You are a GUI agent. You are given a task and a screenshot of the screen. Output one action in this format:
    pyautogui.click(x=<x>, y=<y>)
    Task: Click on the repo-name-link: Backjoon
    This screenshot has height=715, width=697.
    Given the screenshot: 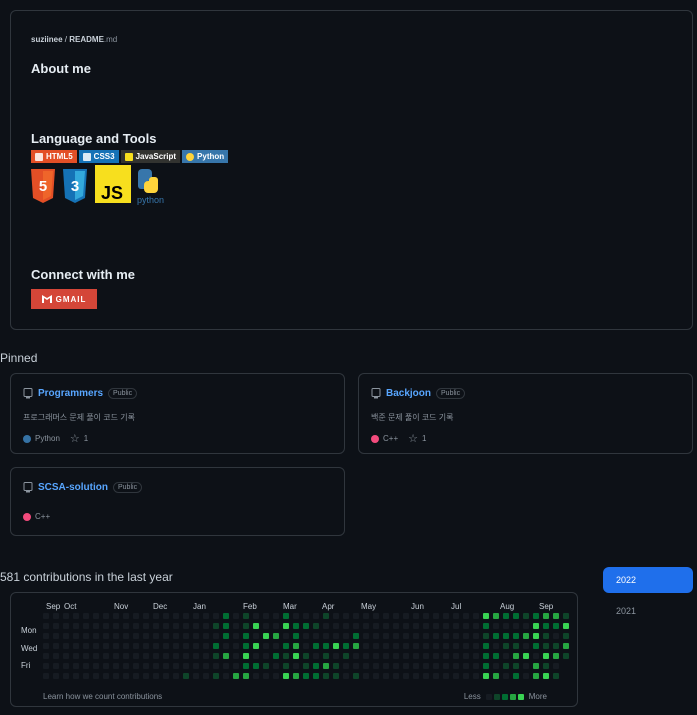 What is the action you would take?
    pyautogui.click(x=408, y=393)
    